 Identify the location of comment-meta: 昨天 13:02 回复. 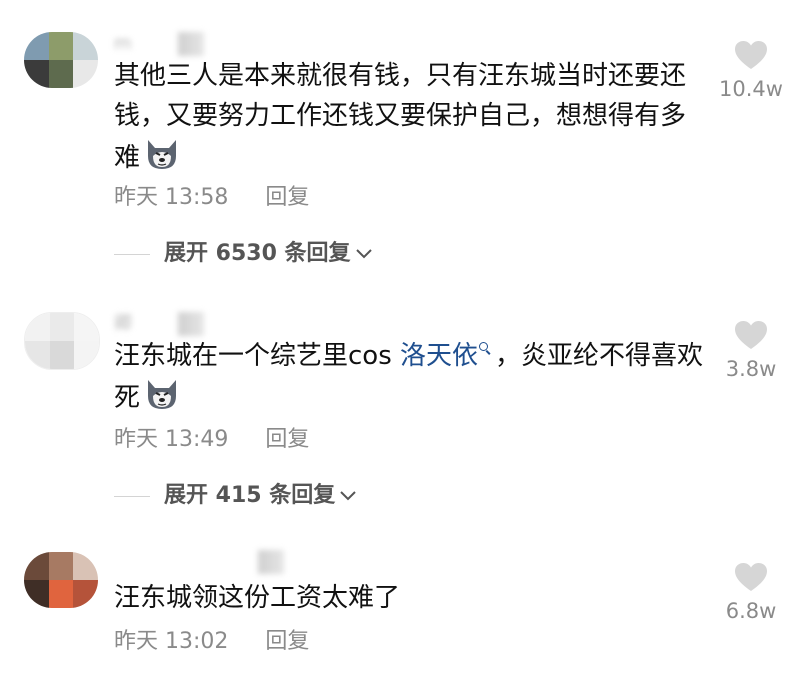
(211, 642).